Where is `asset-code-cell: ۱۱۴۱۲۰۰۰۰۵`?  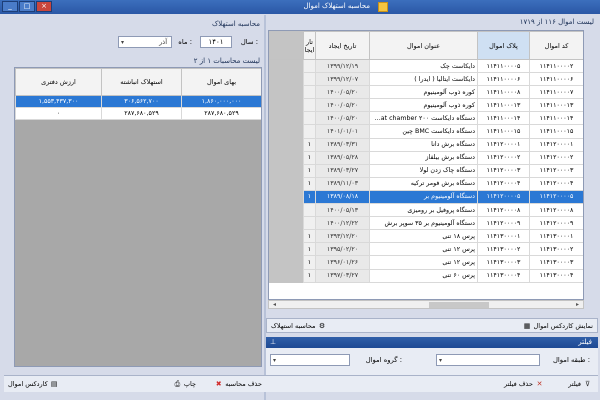
asset-code-cell: ۱۱۴۱۲۰۰۰۰۵ is located at coordinates (556, 197).